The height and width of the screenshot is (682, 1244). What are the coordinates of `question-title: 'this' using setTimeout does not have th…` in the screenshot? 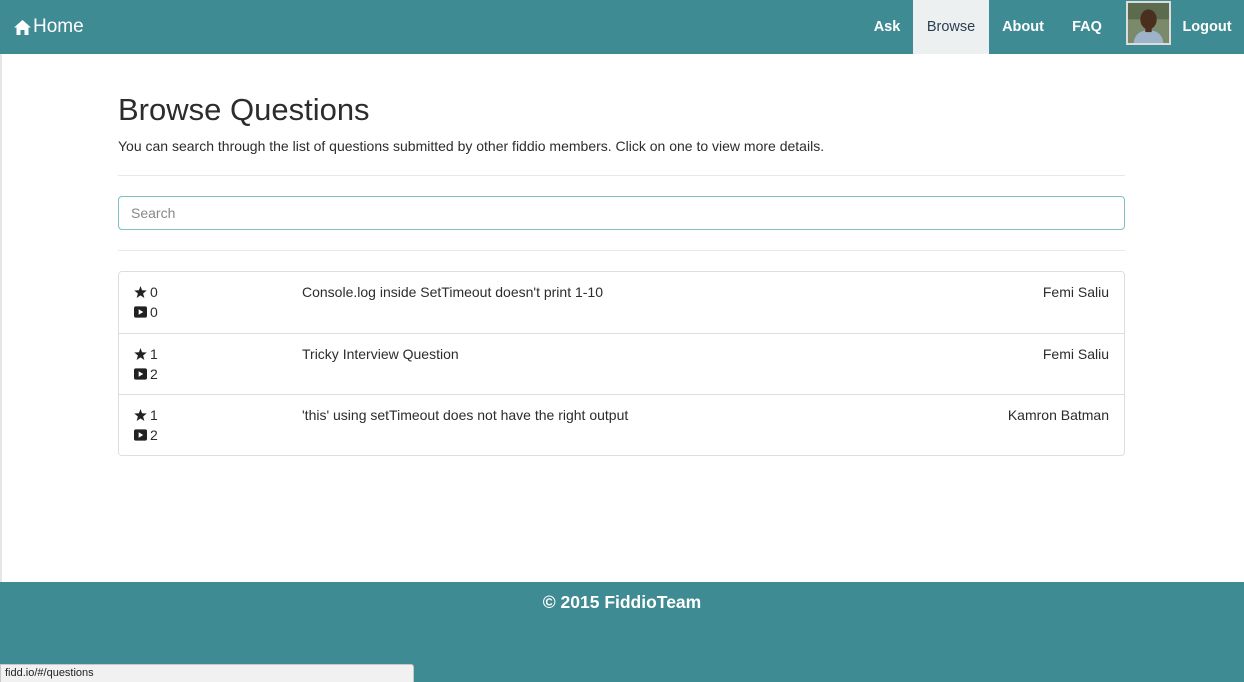 It's located at (465, 415).